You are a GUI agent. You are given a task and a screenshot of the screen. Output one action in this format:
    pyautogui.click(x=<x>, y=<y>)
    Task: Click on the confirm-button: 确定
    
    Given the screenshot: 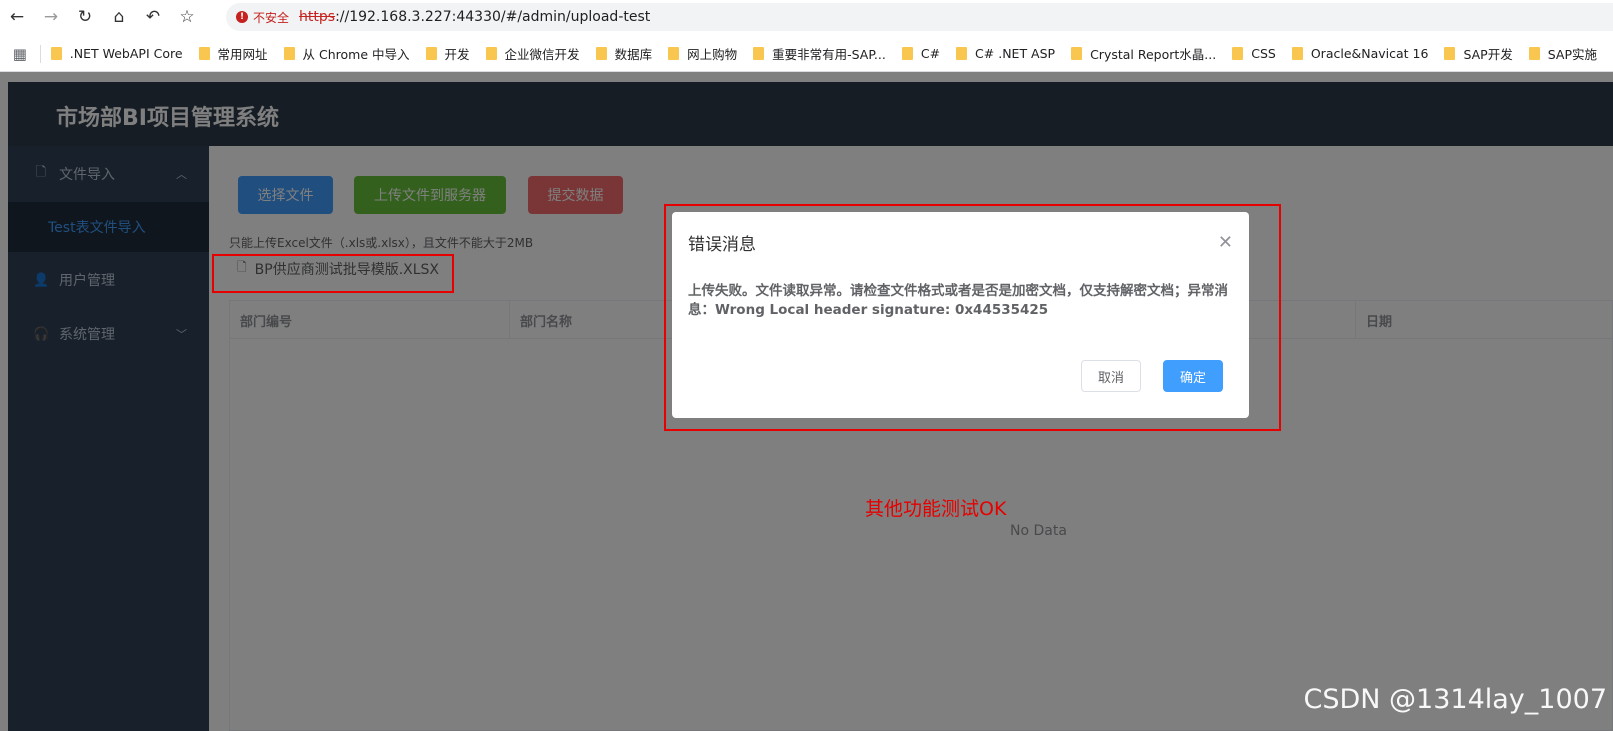 What is the action you would take?
    pyautogui.click(x=1193, y=376)
    